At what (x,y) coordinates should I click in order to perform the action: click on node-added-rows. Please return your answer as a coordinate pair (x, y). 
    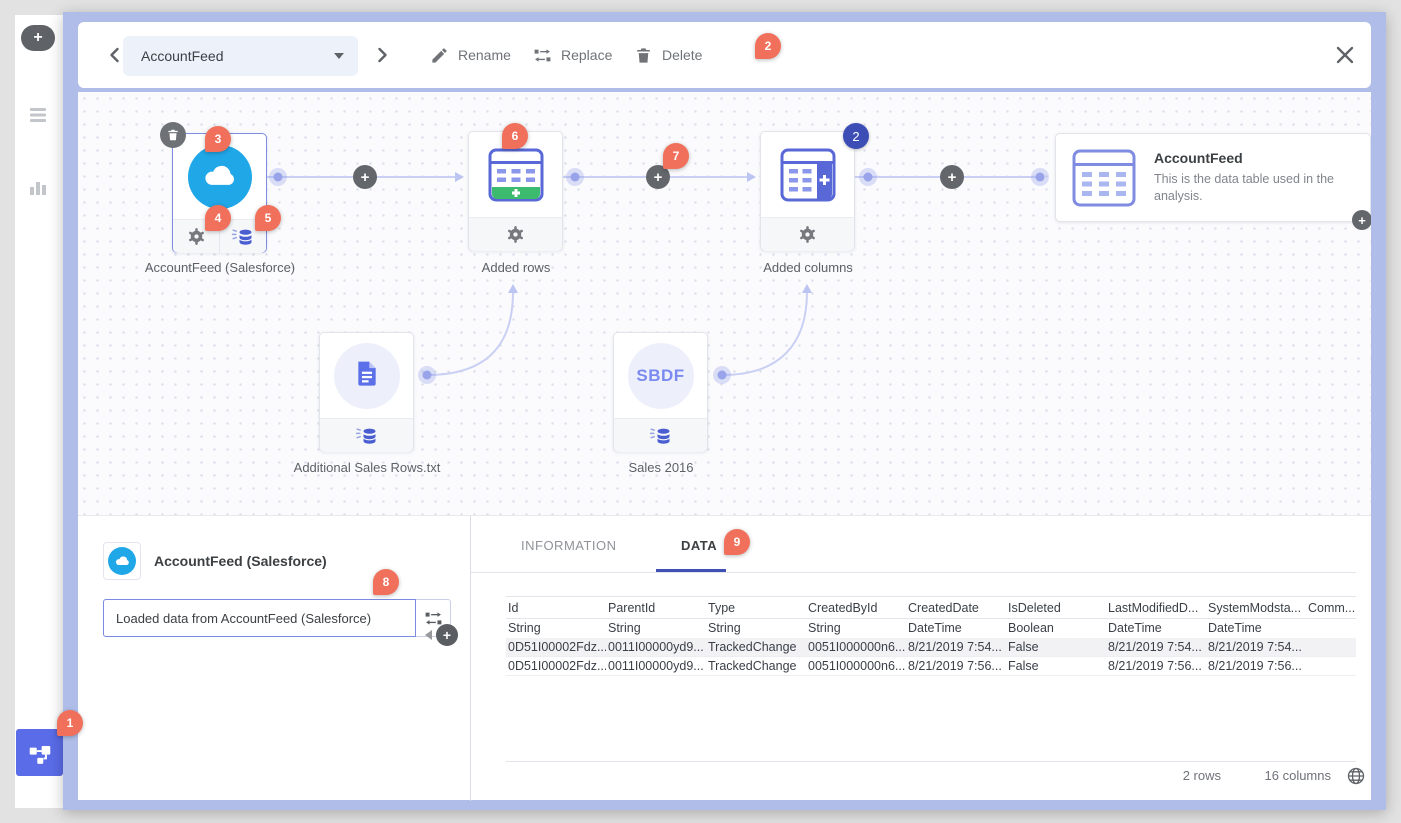
    Looking at the image, I should click on (515, 191).